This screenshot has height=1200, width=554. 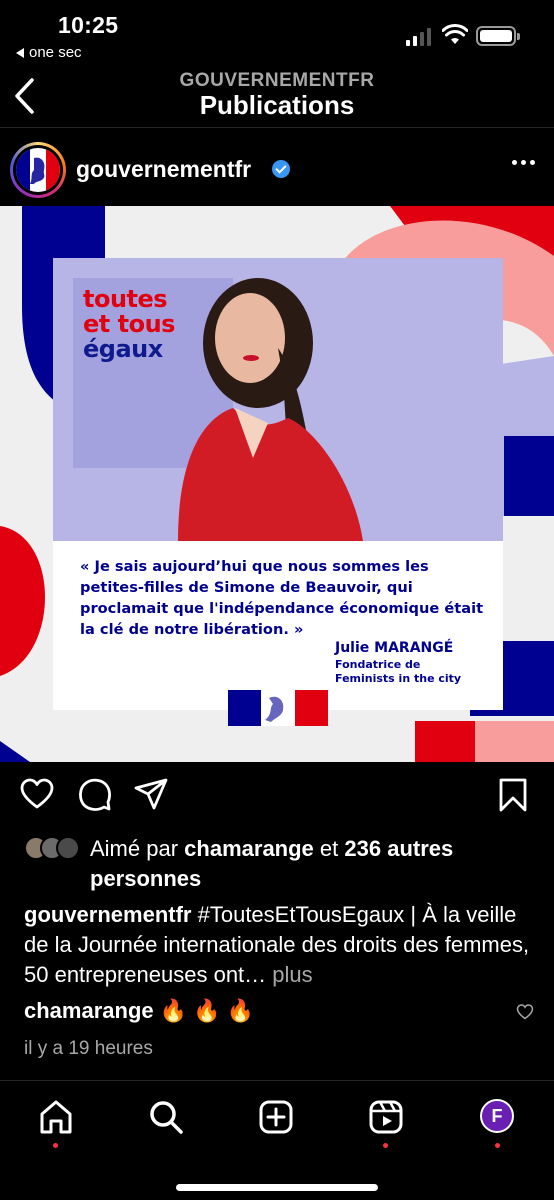 What do you see at coordinates (134, 848) in the screenshot?
I see `likes-prefix: Aimé par` at bounding box center [134, 848].